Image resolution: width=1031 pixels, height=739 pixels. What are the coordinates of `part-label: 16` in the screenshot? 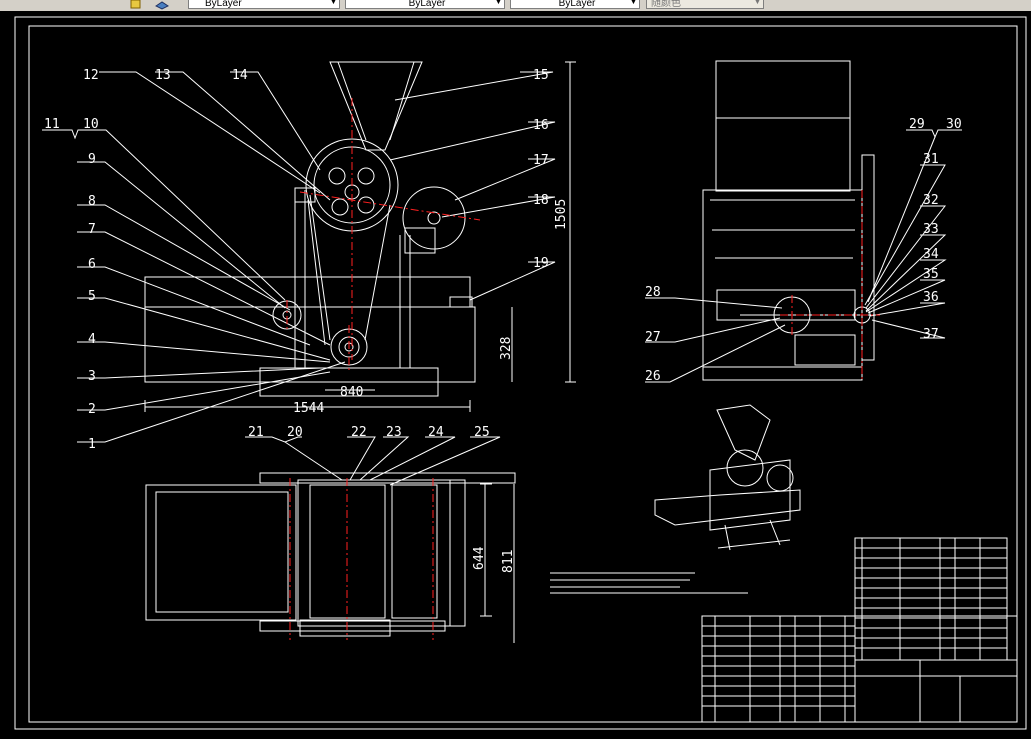 It's located at (541, 125).